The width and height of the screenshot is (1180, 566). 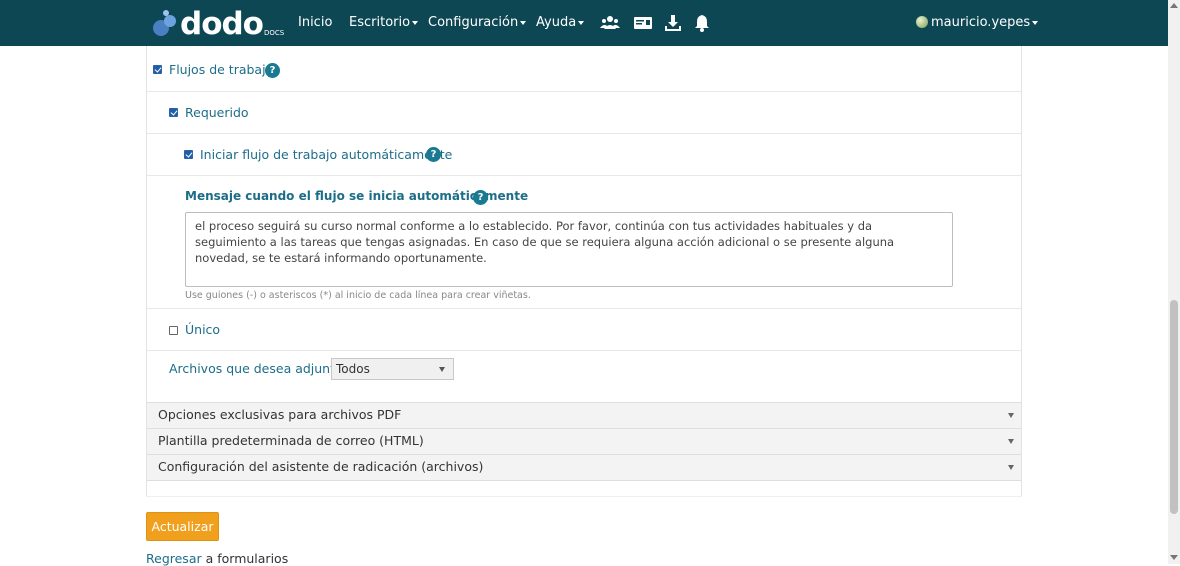 What do you see at coordinates (202, 329) in the screenshot?
I see `unique-label: Único` at bounding box center [202, 329].